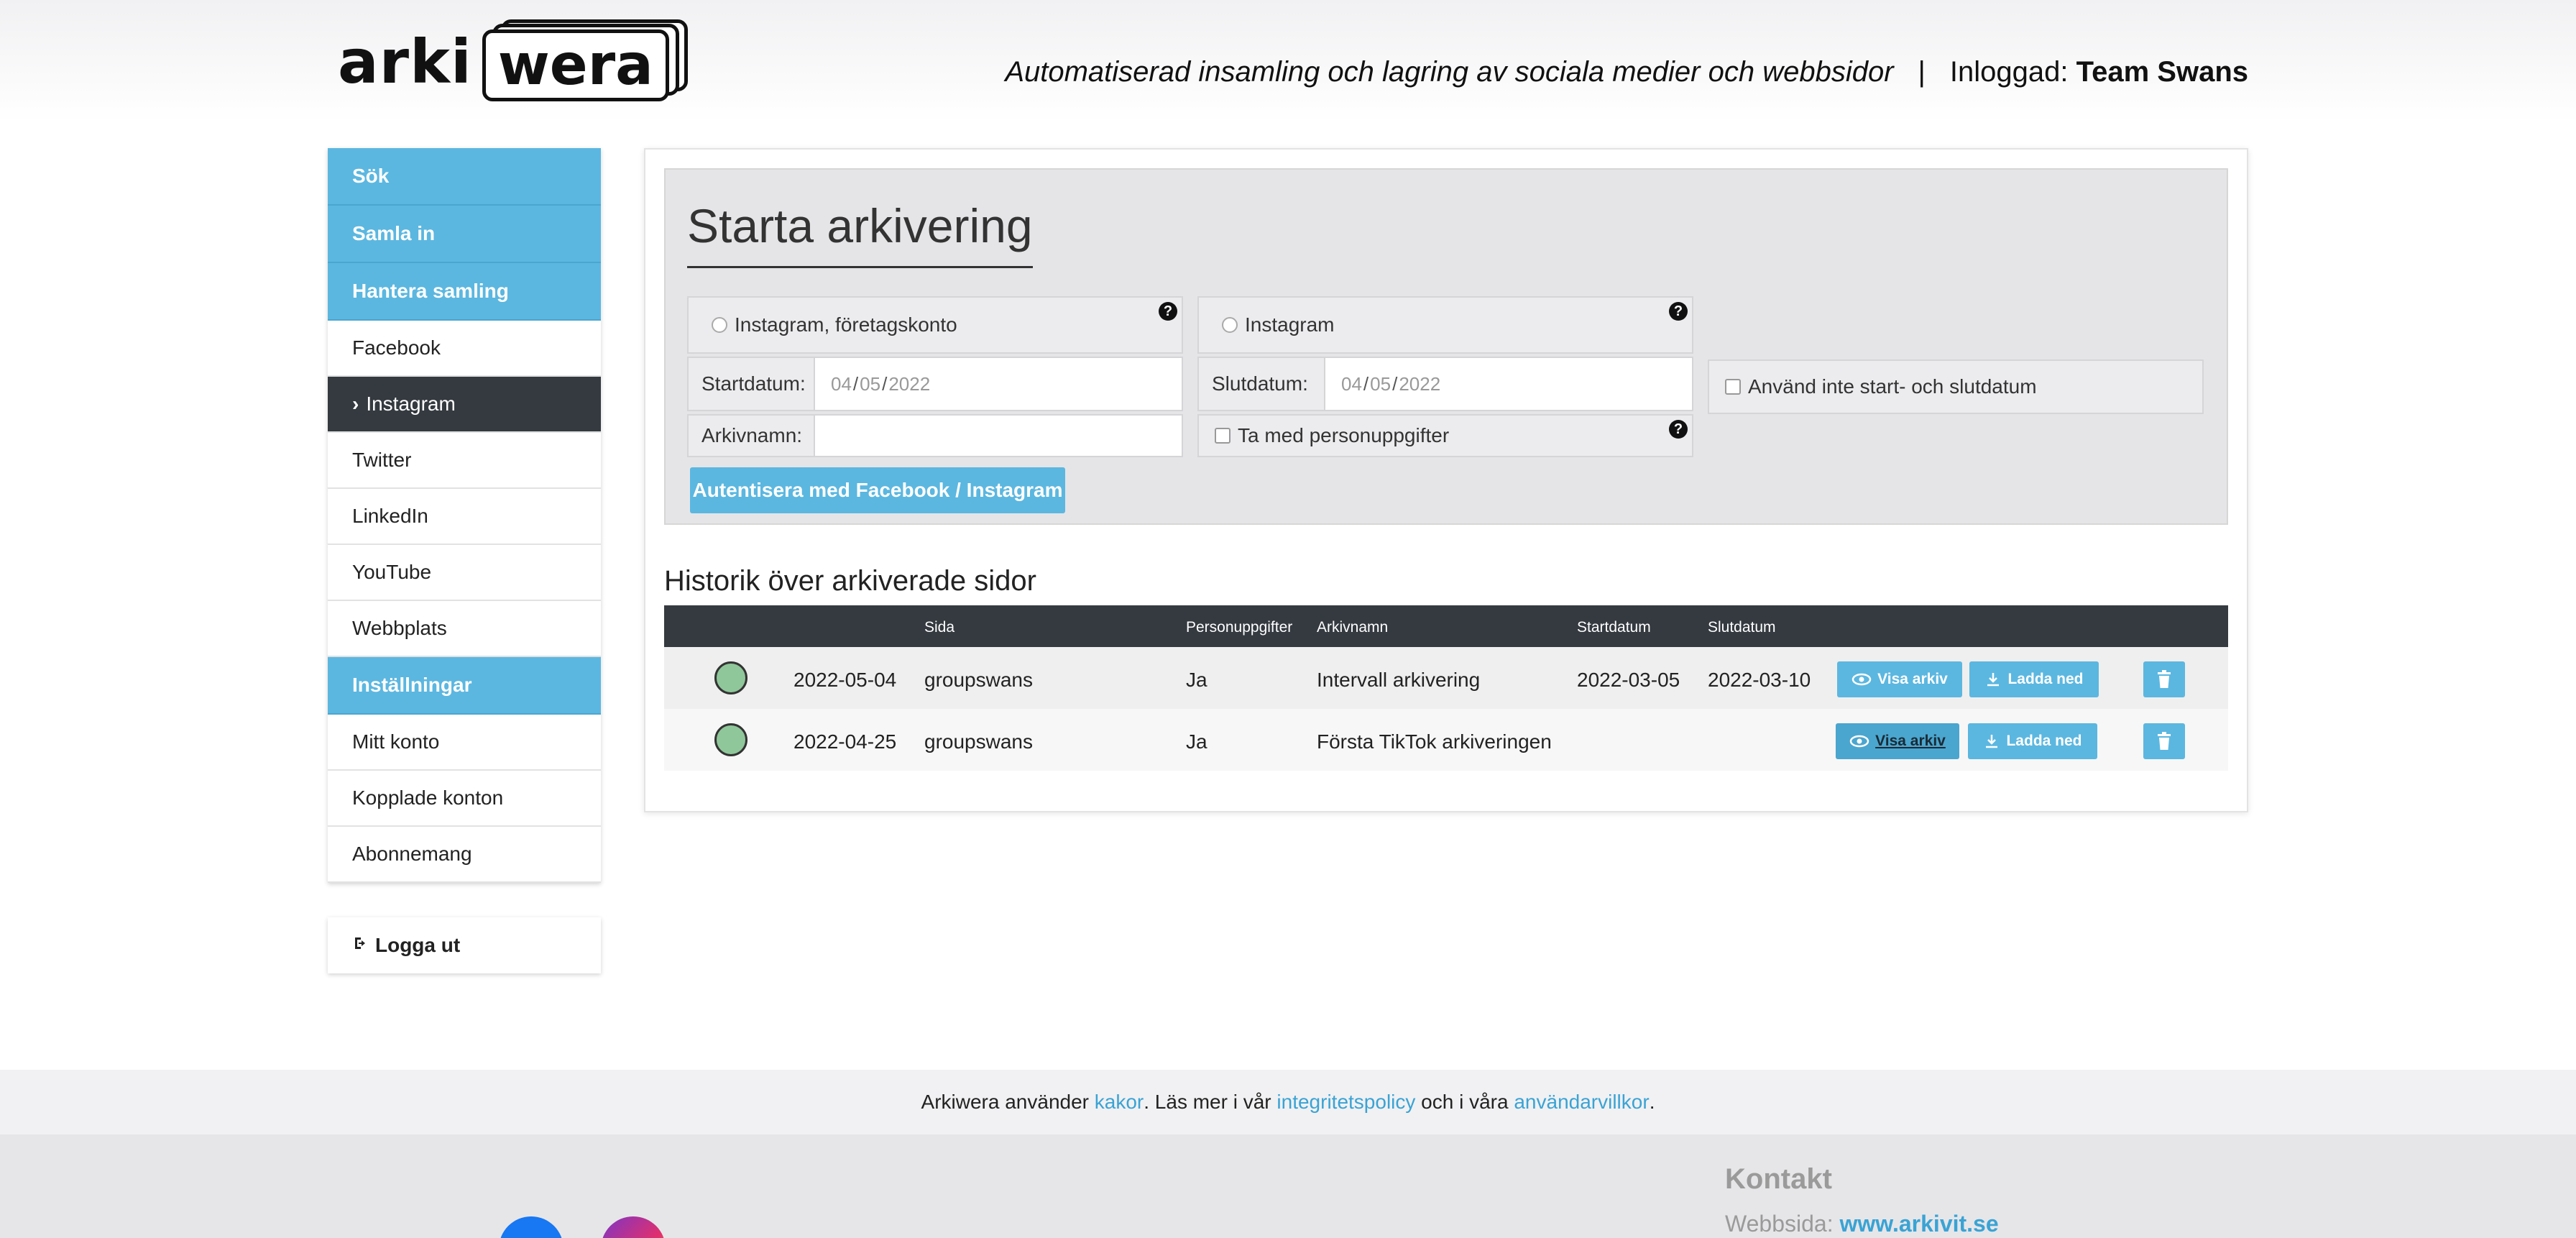  What do you see at coordinates (633, 1227) in the screenshot?
I see `instagram-icon` at bounding box center [633, 1227].